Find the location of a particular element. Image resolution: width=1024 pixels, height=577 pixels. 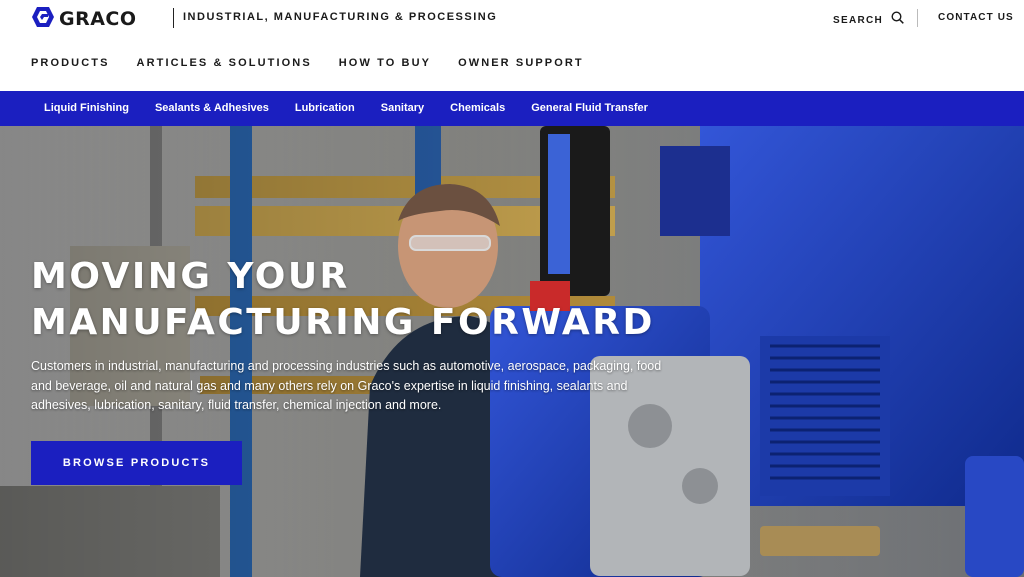

graco-logo: GRACO is located at coordinates (84, 19).